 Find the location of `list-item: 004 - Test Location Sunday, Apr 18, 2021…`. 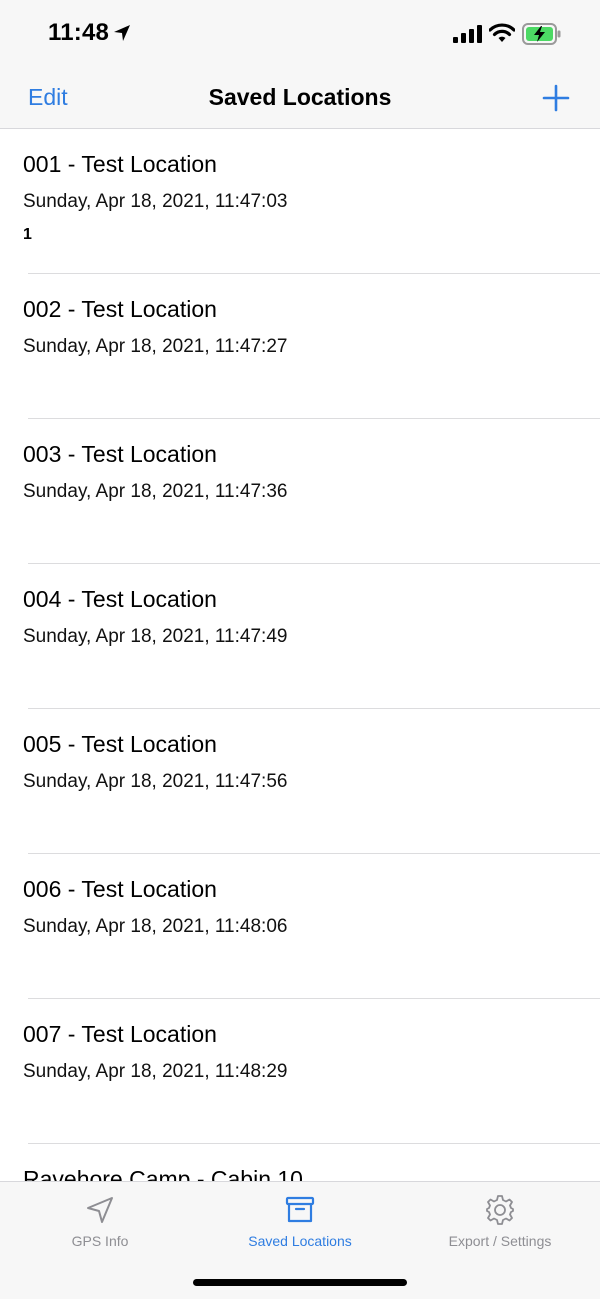

list-item: 004 - Test Location Sunday, Apr 18, 2021… is located at coordinates (300, 636).